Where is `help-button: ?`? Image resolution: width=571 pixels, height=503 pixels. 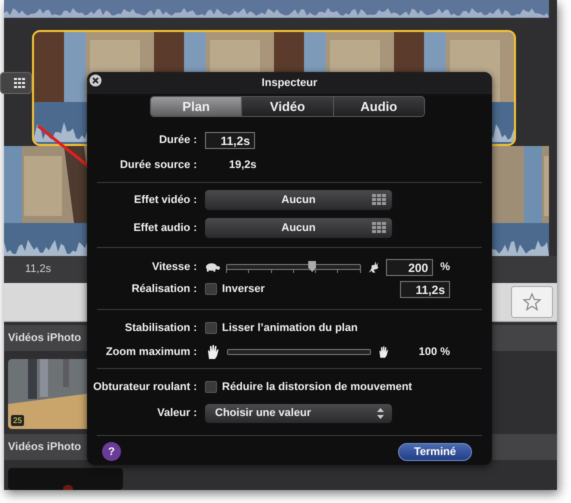 help-button: ? is located at coordinates (111, 451).